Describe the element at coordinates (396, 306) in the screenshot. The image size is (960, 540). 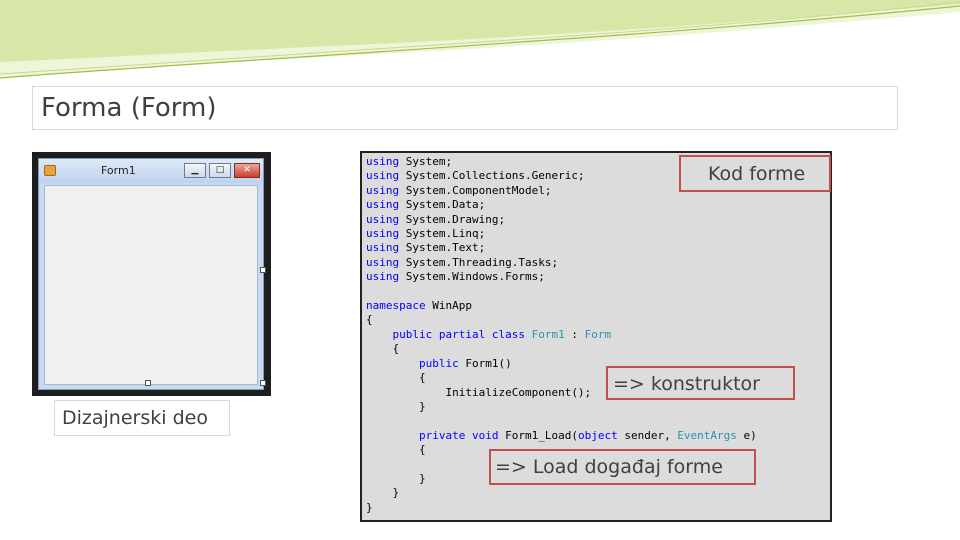
I see `keyword-namespace: namespace` at that location.